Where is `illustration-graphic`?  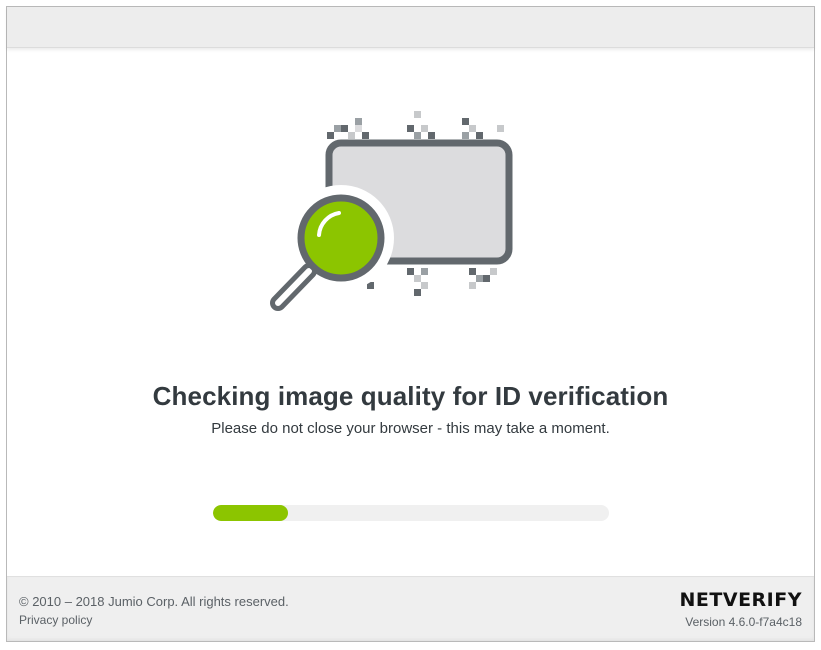 illustration-graphic is located at coordinates (391, 211).